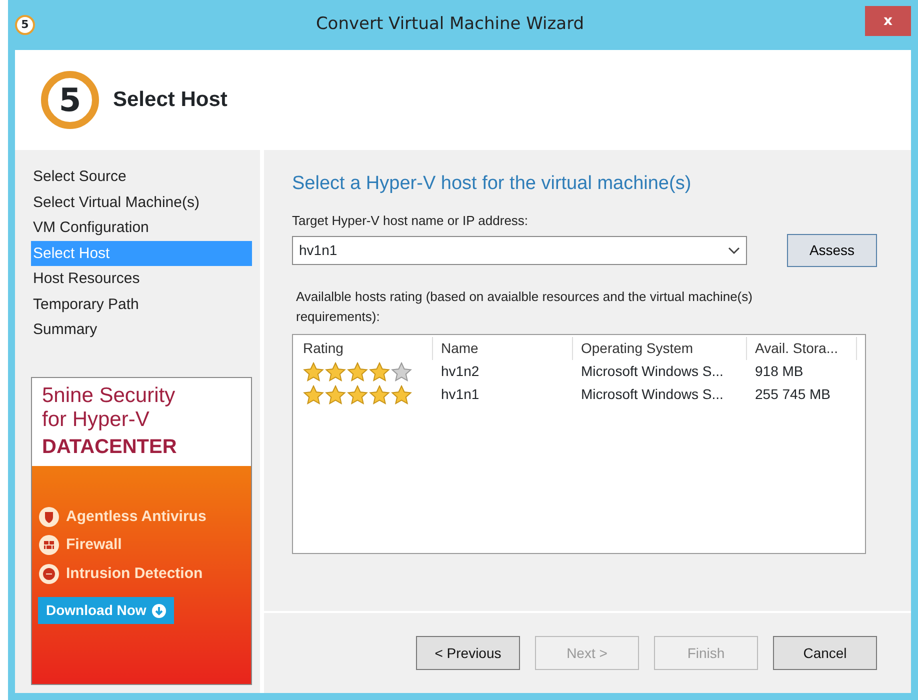 Image resolution: width=918 pixels, height=700 pixels. What do you see at coordinates (793, 394) in the screenshot?
I see `table-cell-text: 255 745 MB` at bounding box center [793, 394].